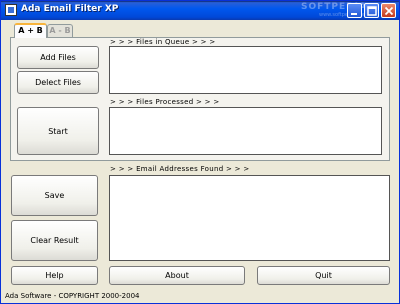 This screenshot has height=304, width=400. What do you see at coordinates (177, 275) in the screenshot?
I see `about-button: About` at bounding box center [177, 275].